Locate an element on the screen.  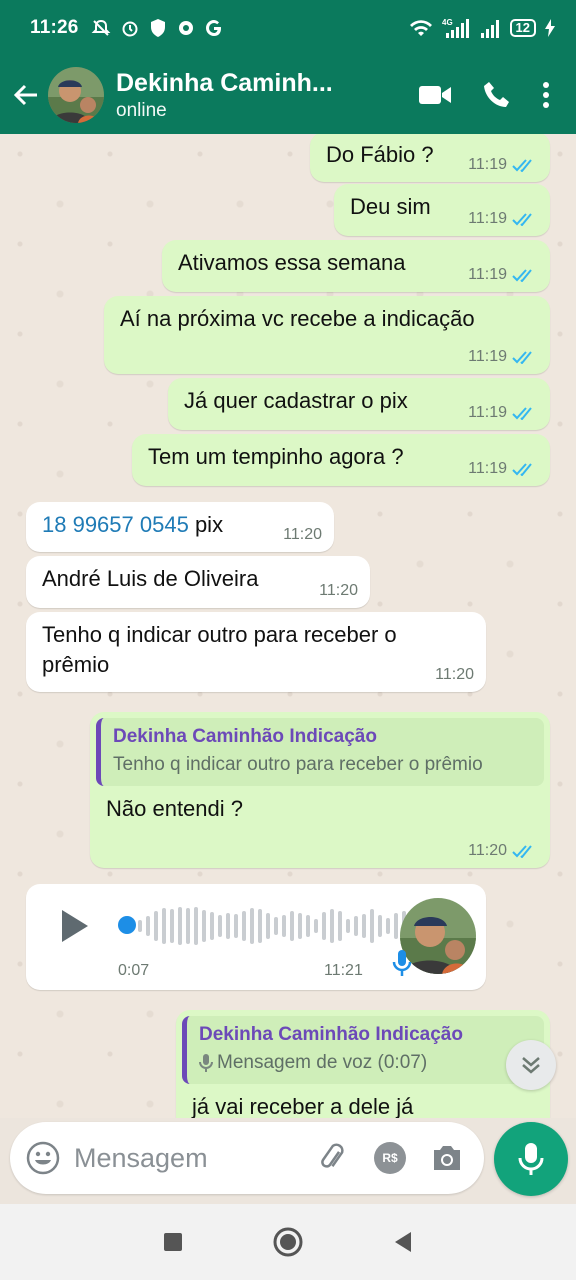
signal-4g-icon: 4G is located at coordinates (455, 28).